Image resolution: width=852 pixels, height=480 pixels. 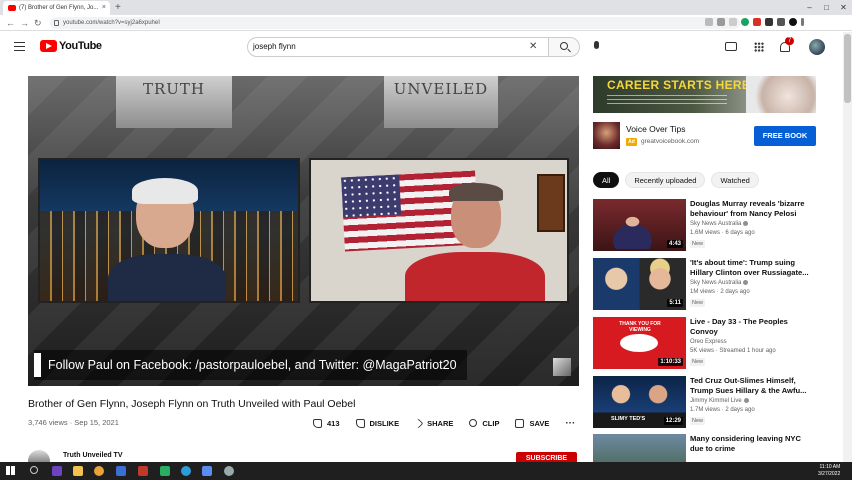 What do you see at coordinates (564, 47) in the screenshot?
I see `search-button` at bounding box center [564, 47].